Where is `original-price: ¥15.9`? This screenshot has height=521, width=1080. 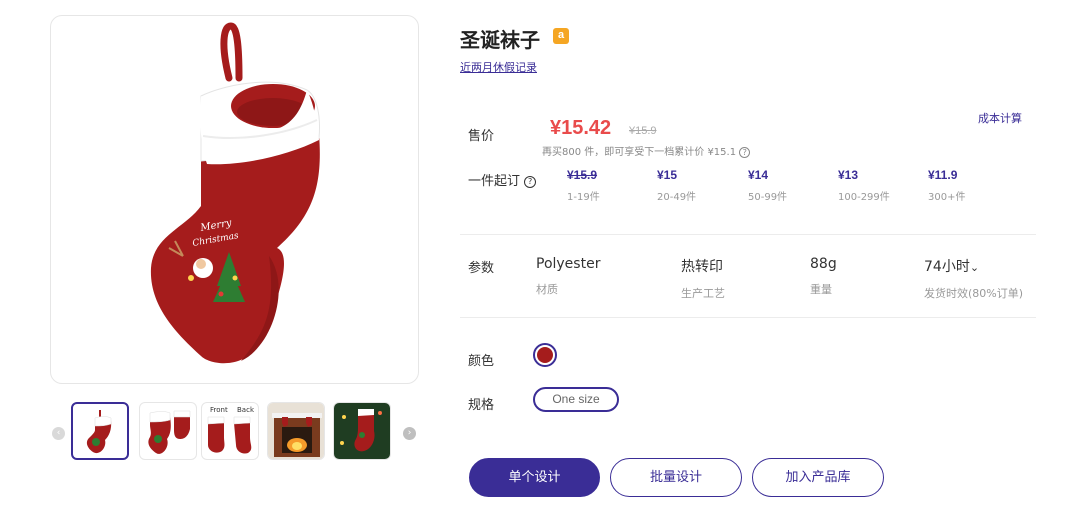 original-price: ¥15.9 is located at coordinates (643, 131).